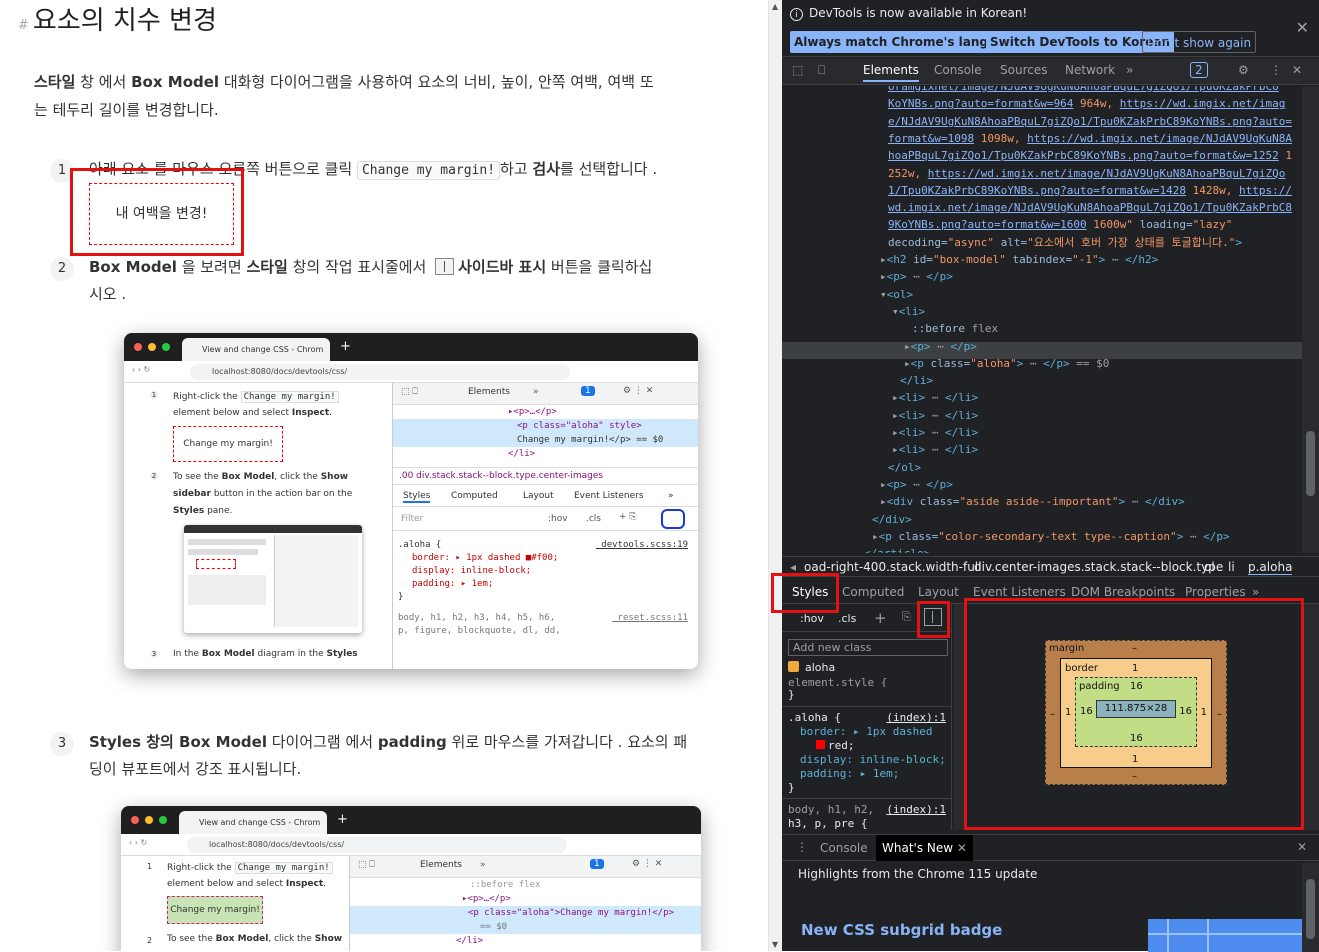 The height and width of the screenshot is (952, 1319). I want to click on inline-code: Change my margin!, so click(428, 170).